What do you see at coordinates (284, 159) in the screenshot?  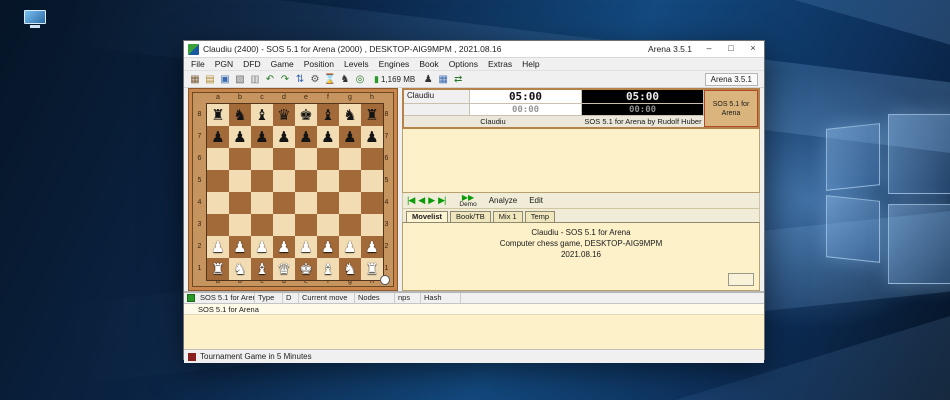 I see `square-d6` at bounding box center [284, 159].